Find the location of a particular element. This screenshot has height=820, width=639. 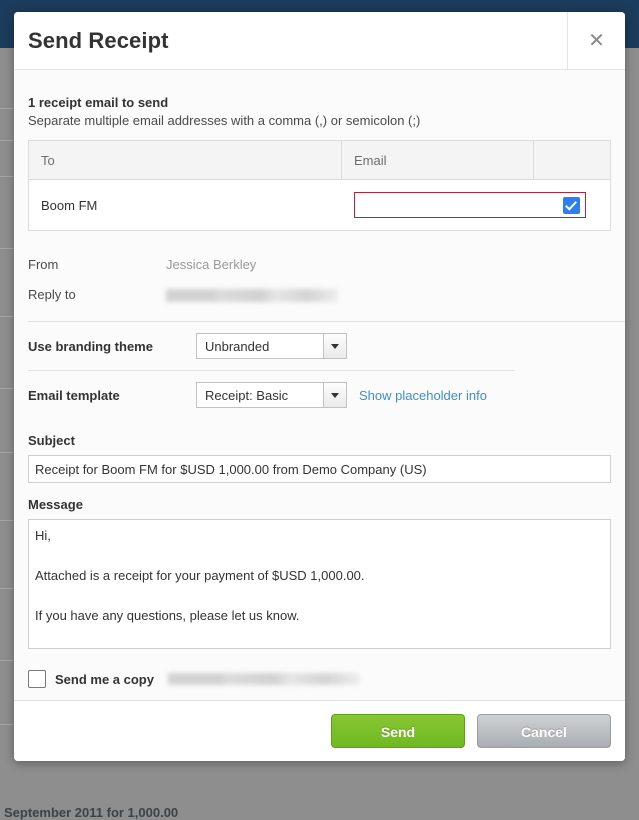

dialog-footer: Send Cancel is located at coordinates (319, 730).